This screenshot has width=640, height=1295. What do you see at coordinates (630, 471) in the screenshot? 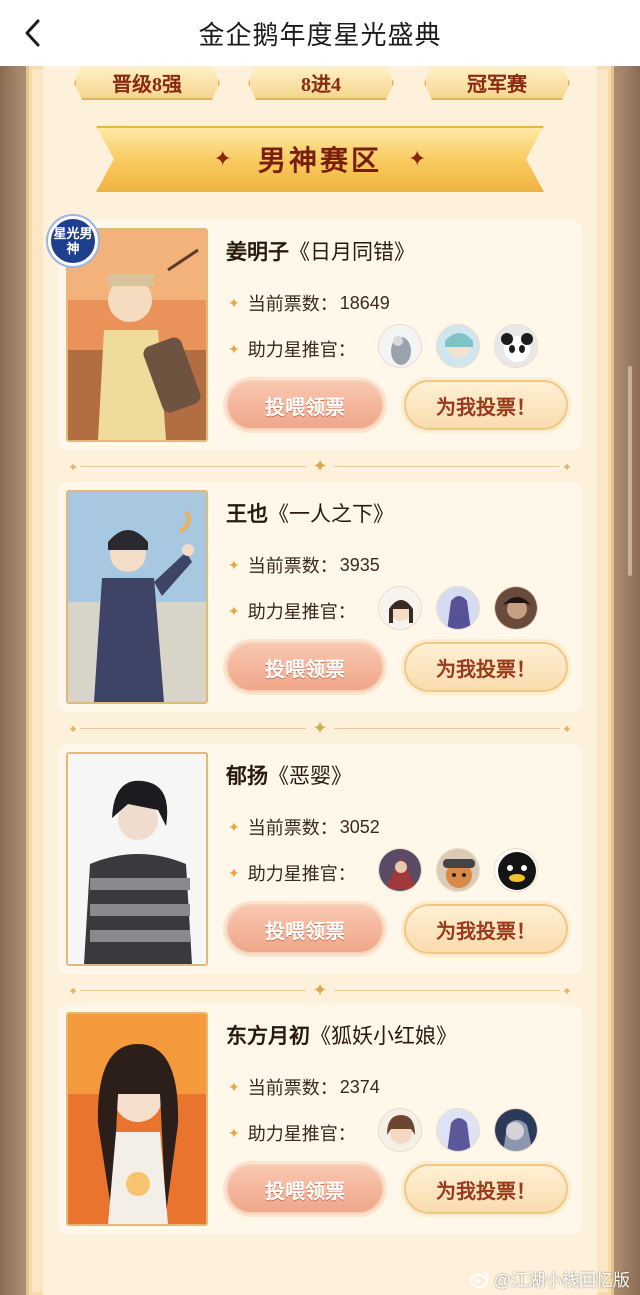
I see `scrollbar` at bounding box center [630, 471].